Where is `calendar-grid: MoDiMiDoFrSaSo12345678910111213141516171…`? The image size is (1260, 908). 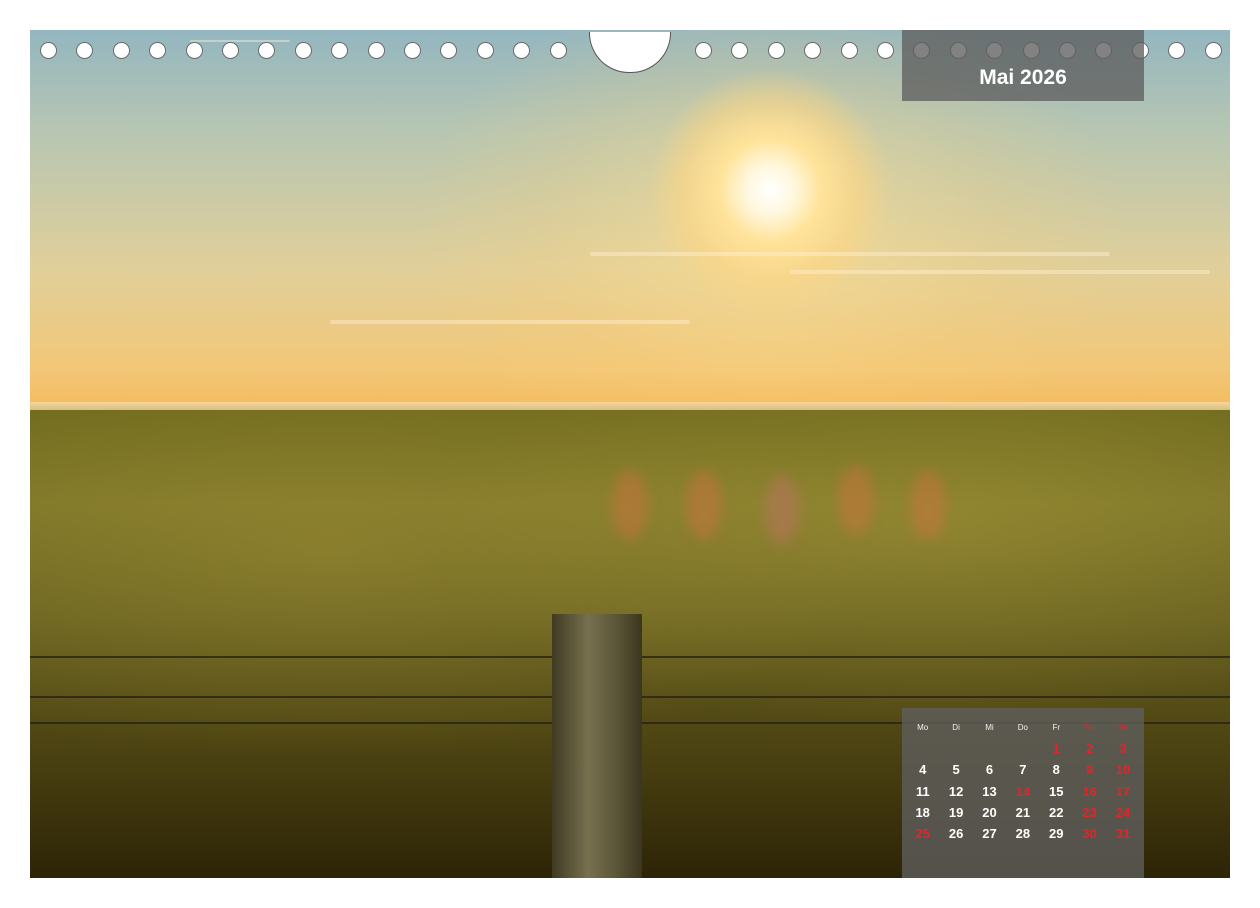
calendar-grid: MoDiMiDoFrSaSo12345678910111213141516171… is located at coordinates (1023, 793).